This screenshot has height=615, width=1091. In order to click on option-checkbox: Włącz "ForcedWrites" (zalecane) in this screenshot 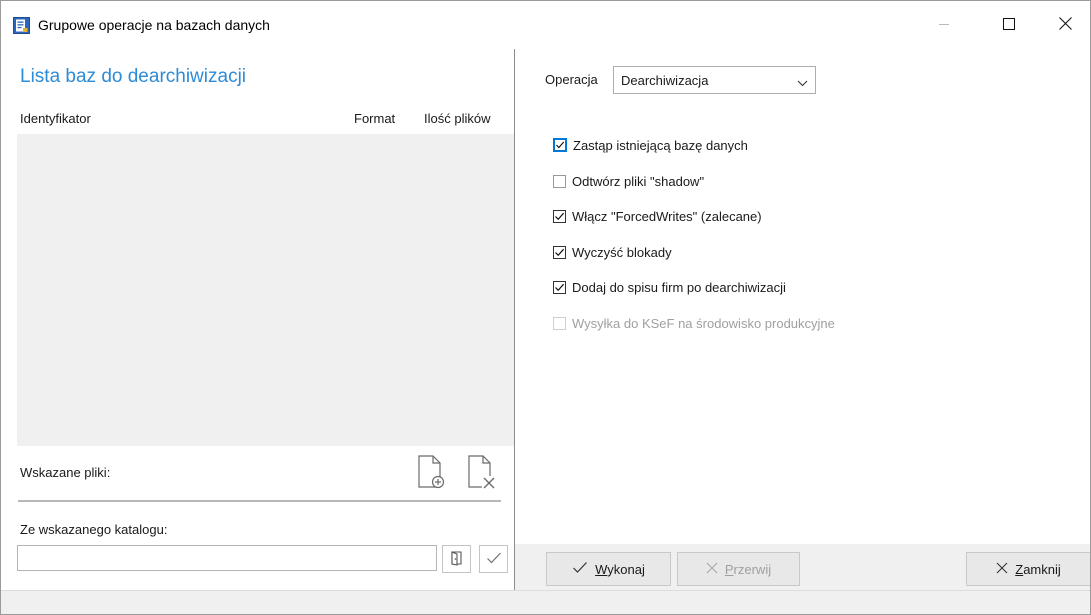, I will do `click(657, 216)`.